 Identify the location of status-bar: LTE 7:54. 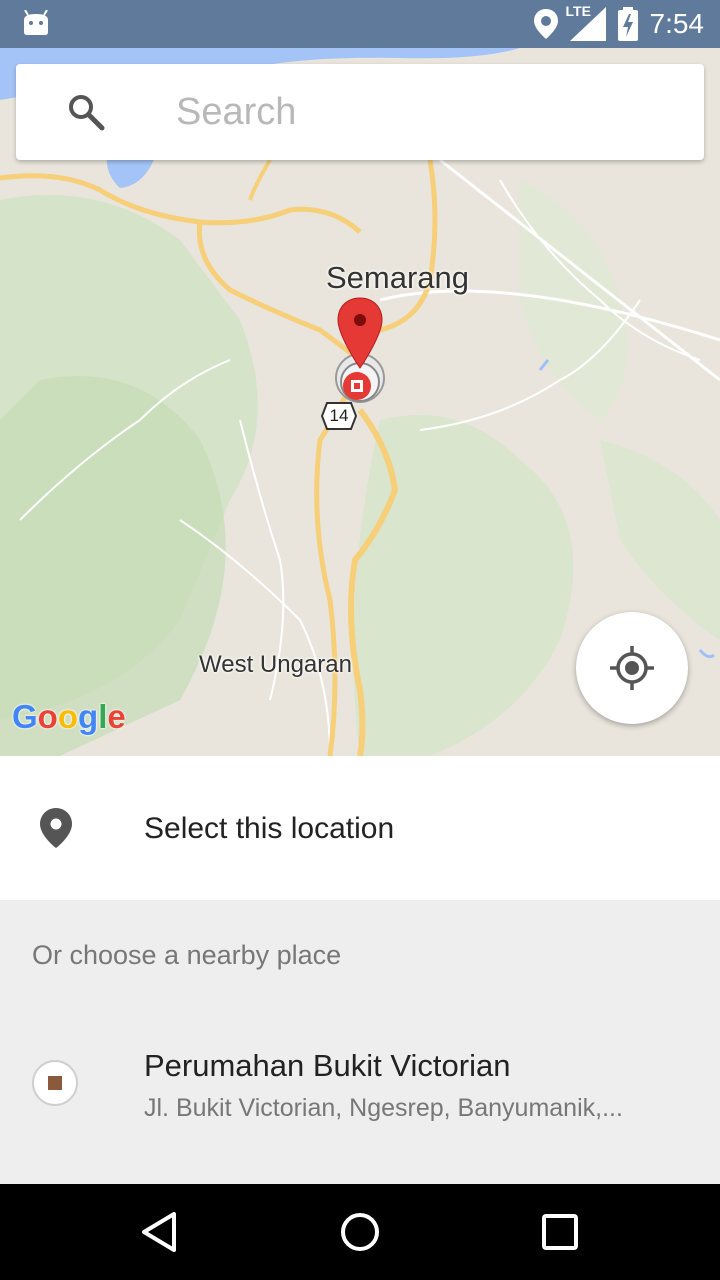
(360, 24).